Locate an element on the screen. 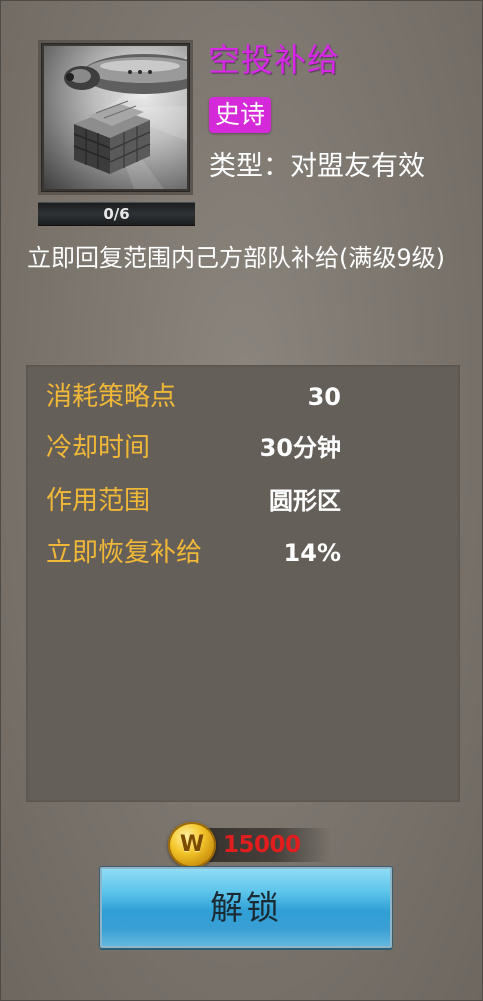  unlock-cost-amount: 15000 is located at coordinates (262, 845).